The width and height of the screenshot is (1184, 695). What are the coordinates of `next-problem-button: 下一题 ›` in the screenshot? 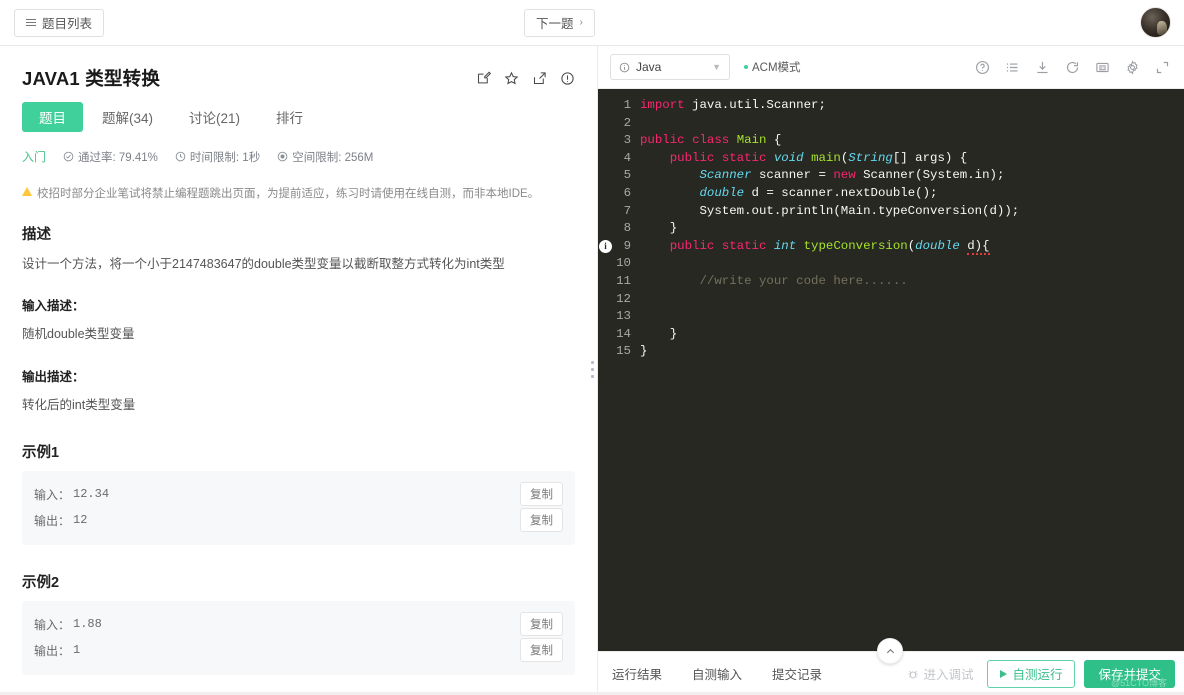 It's located at (559, 22).